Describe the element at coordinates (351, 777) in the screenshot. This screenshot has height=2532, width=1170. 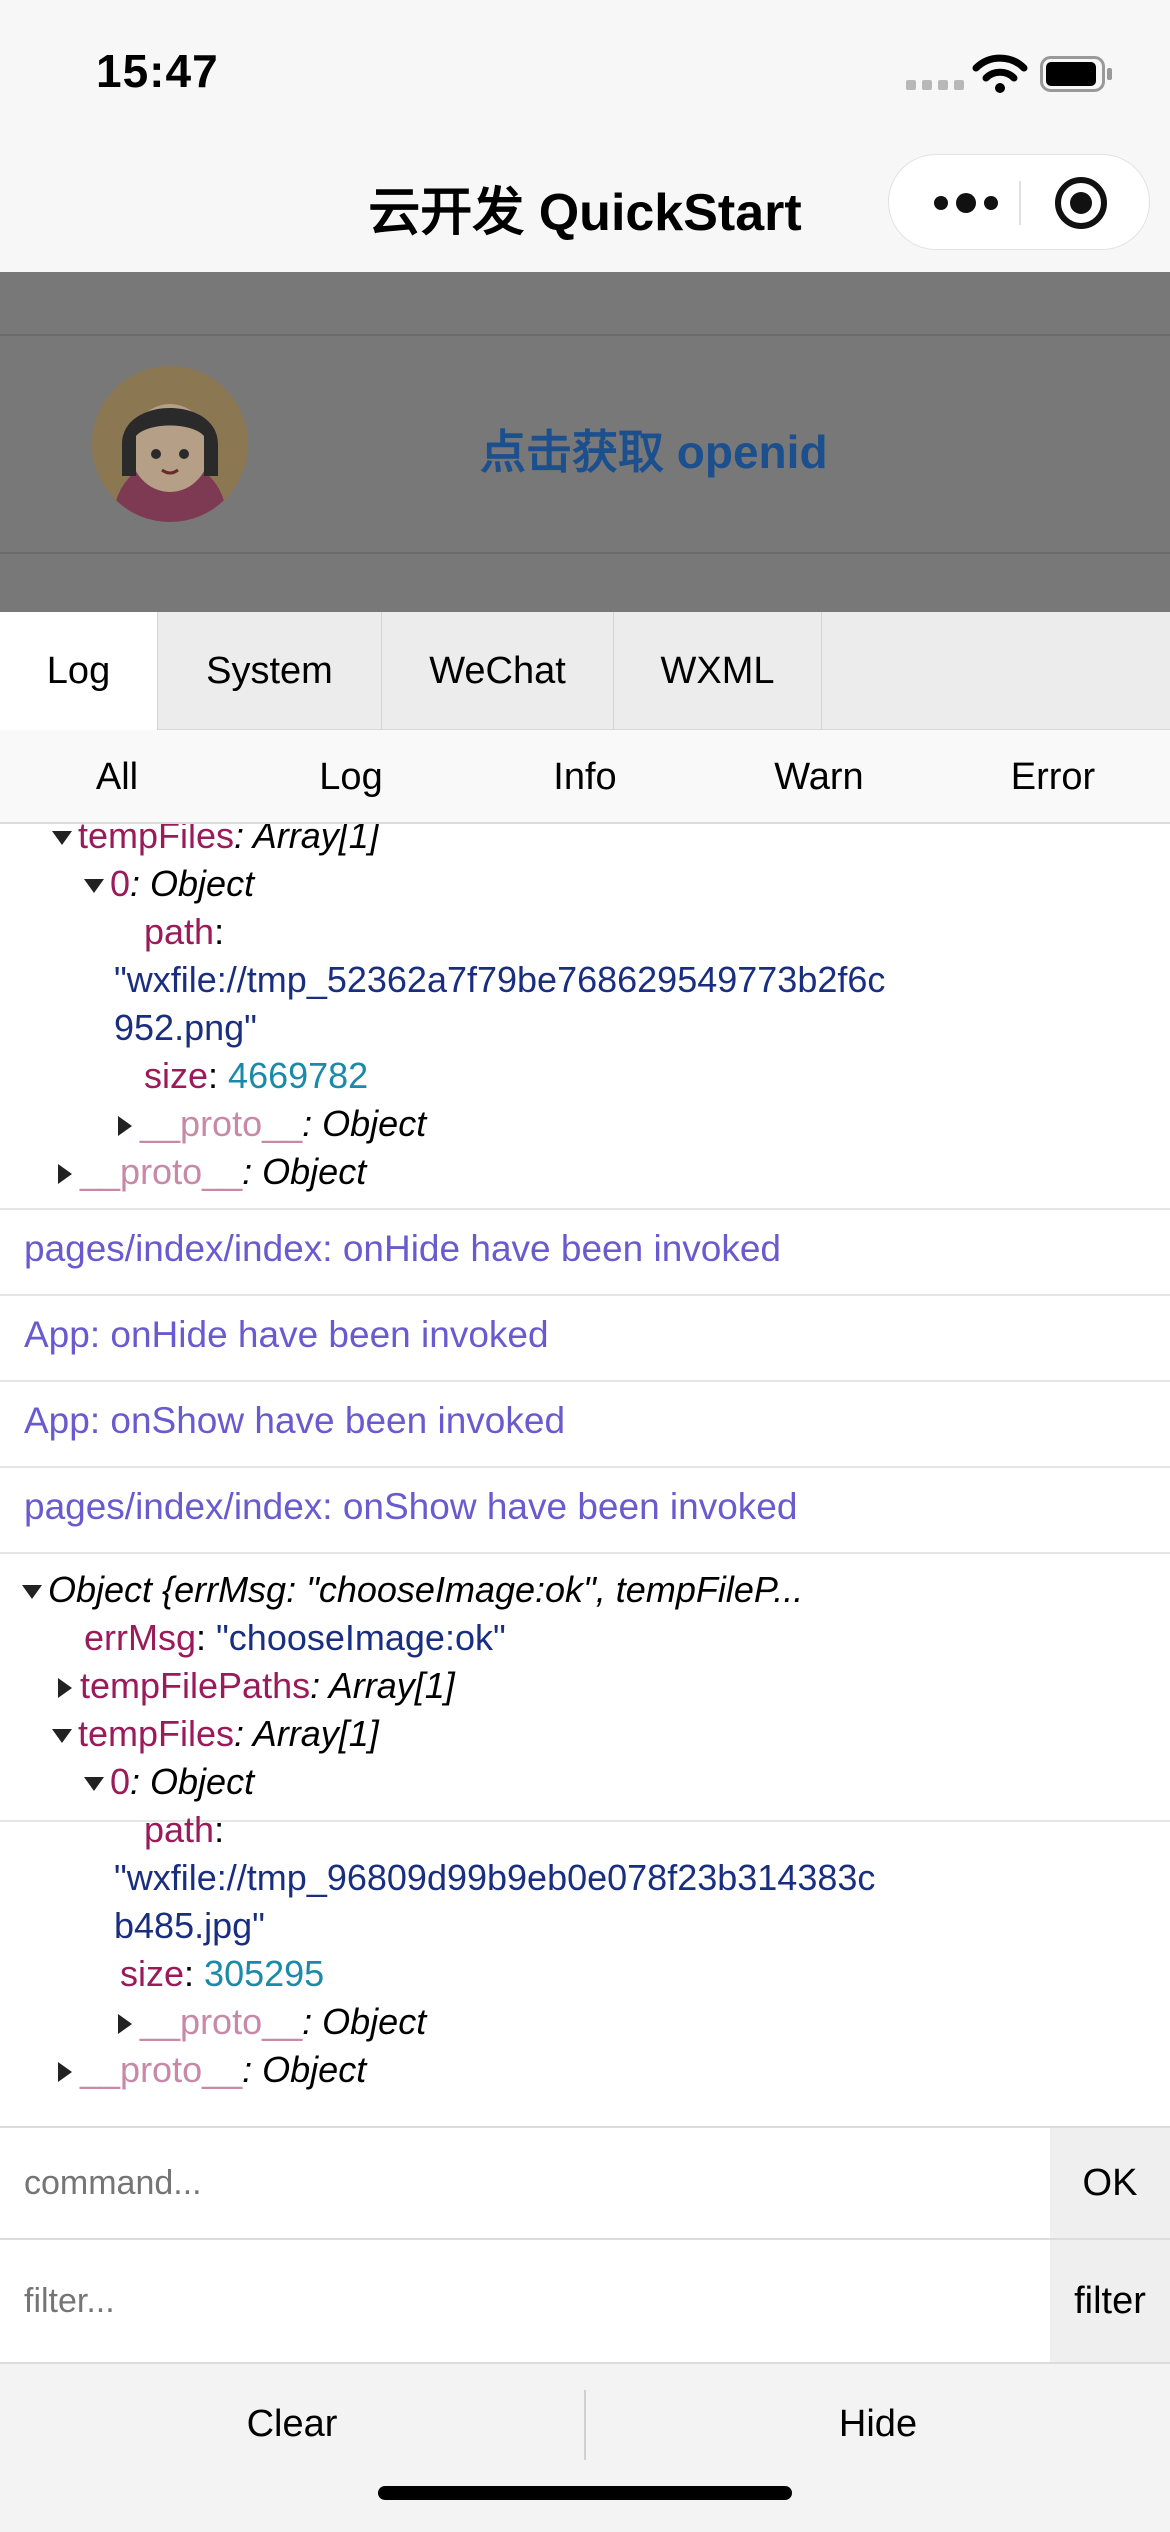
I see `filter-log: Log` at that location.